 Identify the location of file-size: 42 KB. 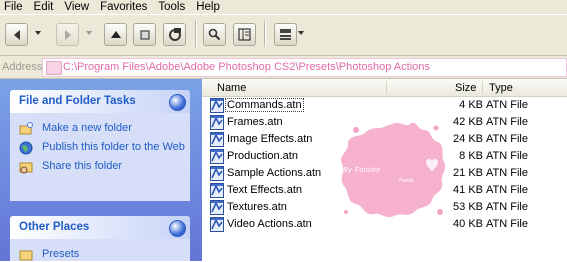
(468, 122).